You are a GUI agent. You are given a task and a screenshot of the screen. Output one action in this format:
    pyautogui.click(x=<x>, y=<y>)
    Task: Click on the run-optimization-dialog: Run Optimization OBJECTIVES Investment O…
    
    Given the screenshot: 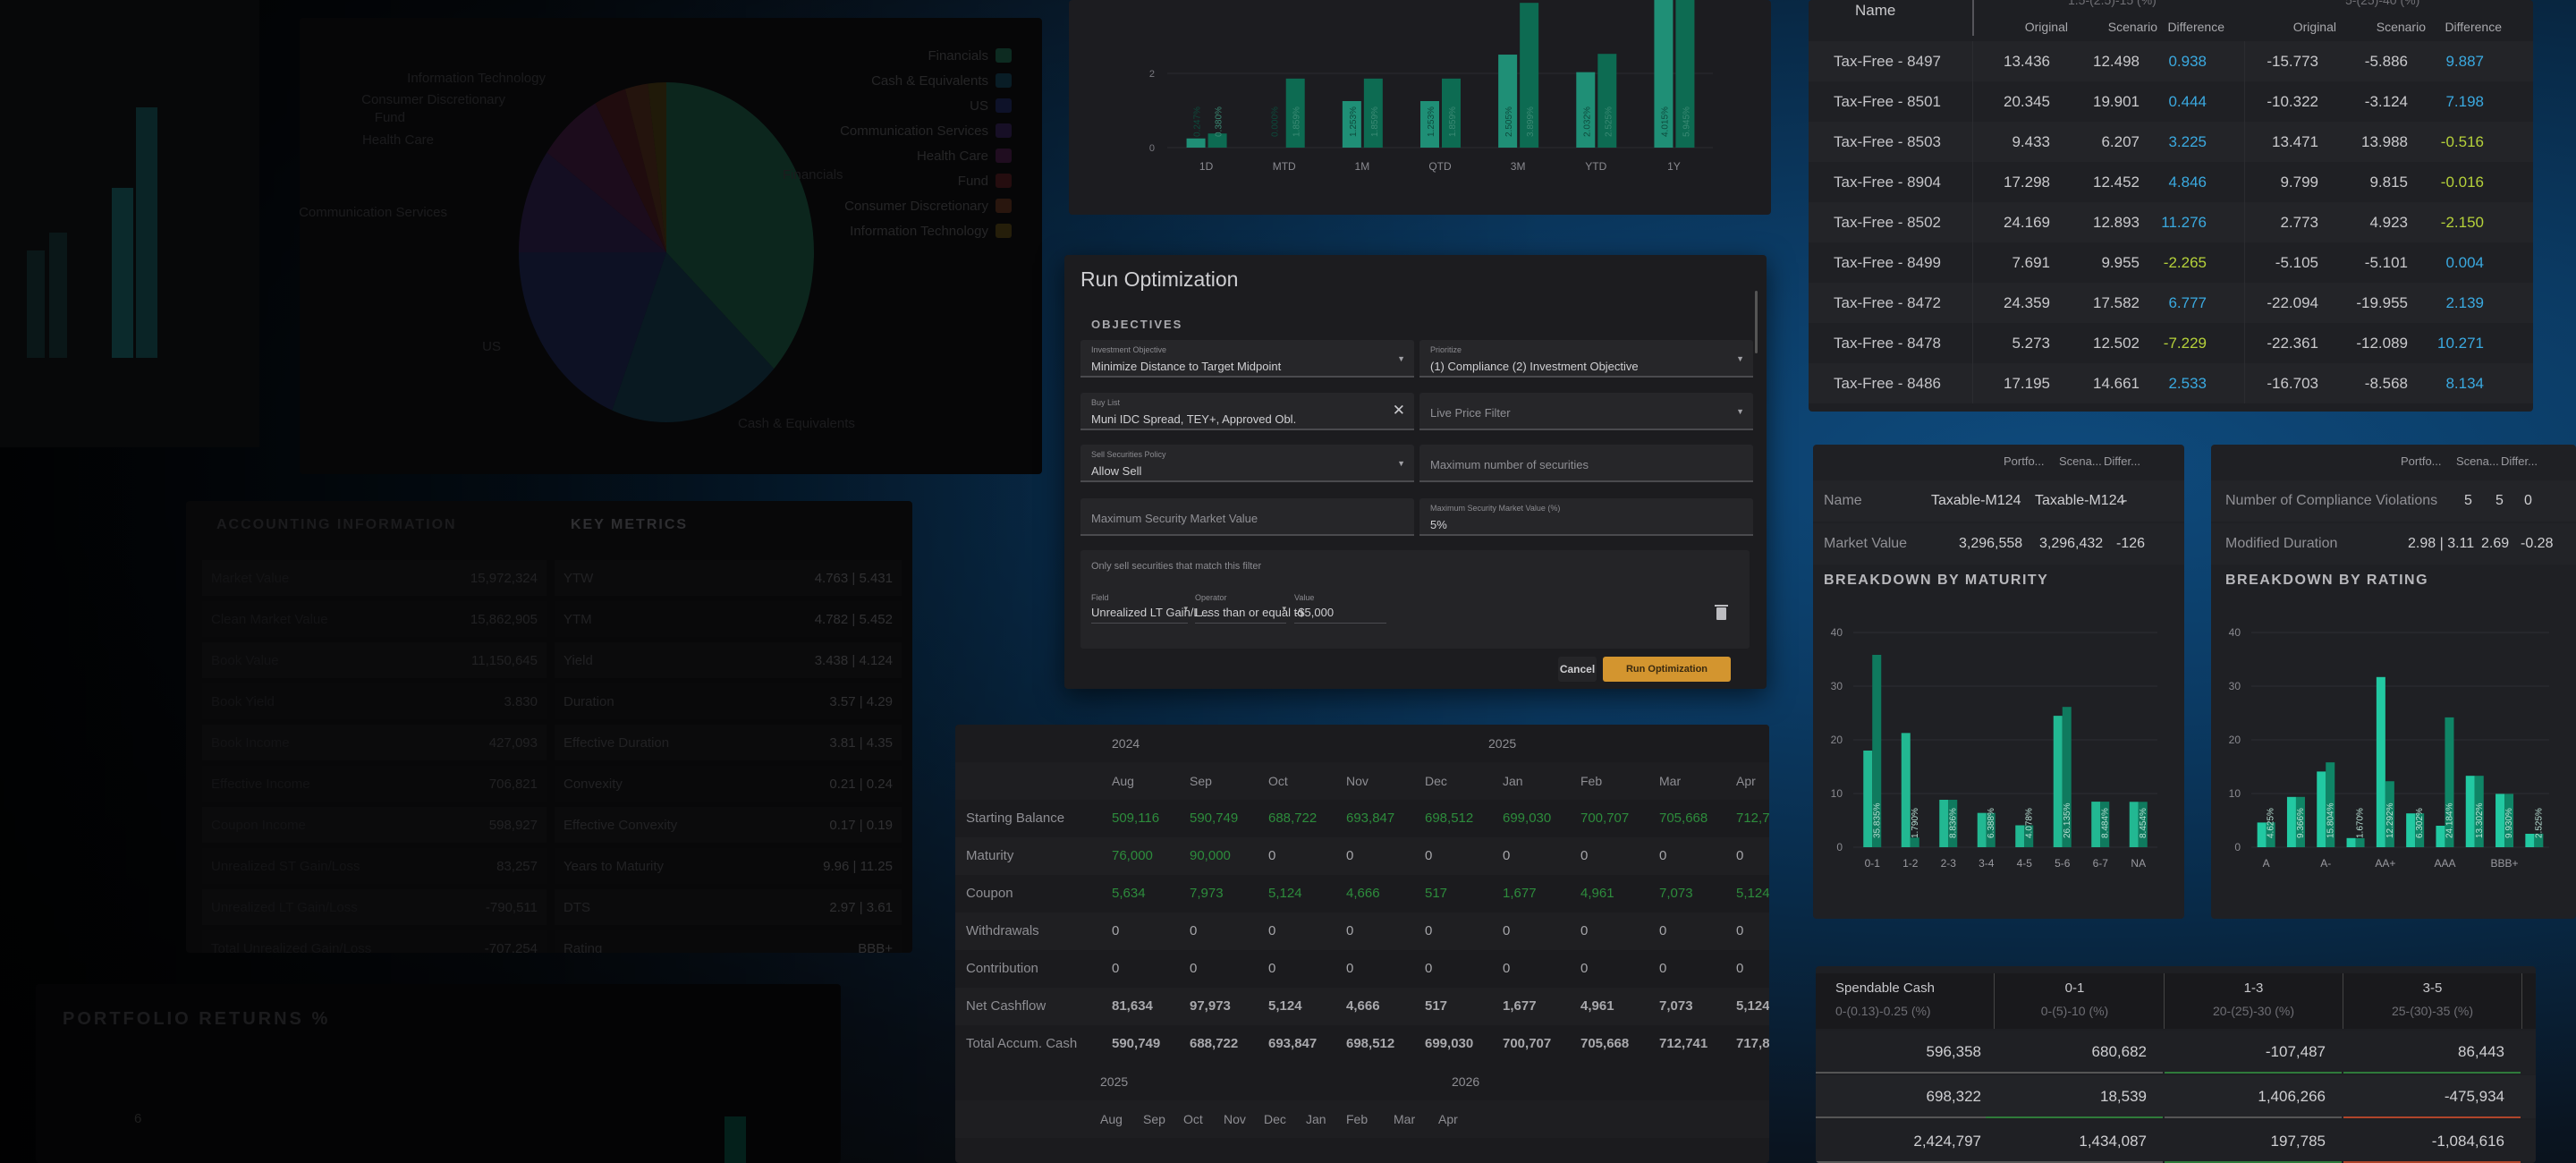 What is the action you would take?
    pyautogui.click(x=1415, y=472)
    